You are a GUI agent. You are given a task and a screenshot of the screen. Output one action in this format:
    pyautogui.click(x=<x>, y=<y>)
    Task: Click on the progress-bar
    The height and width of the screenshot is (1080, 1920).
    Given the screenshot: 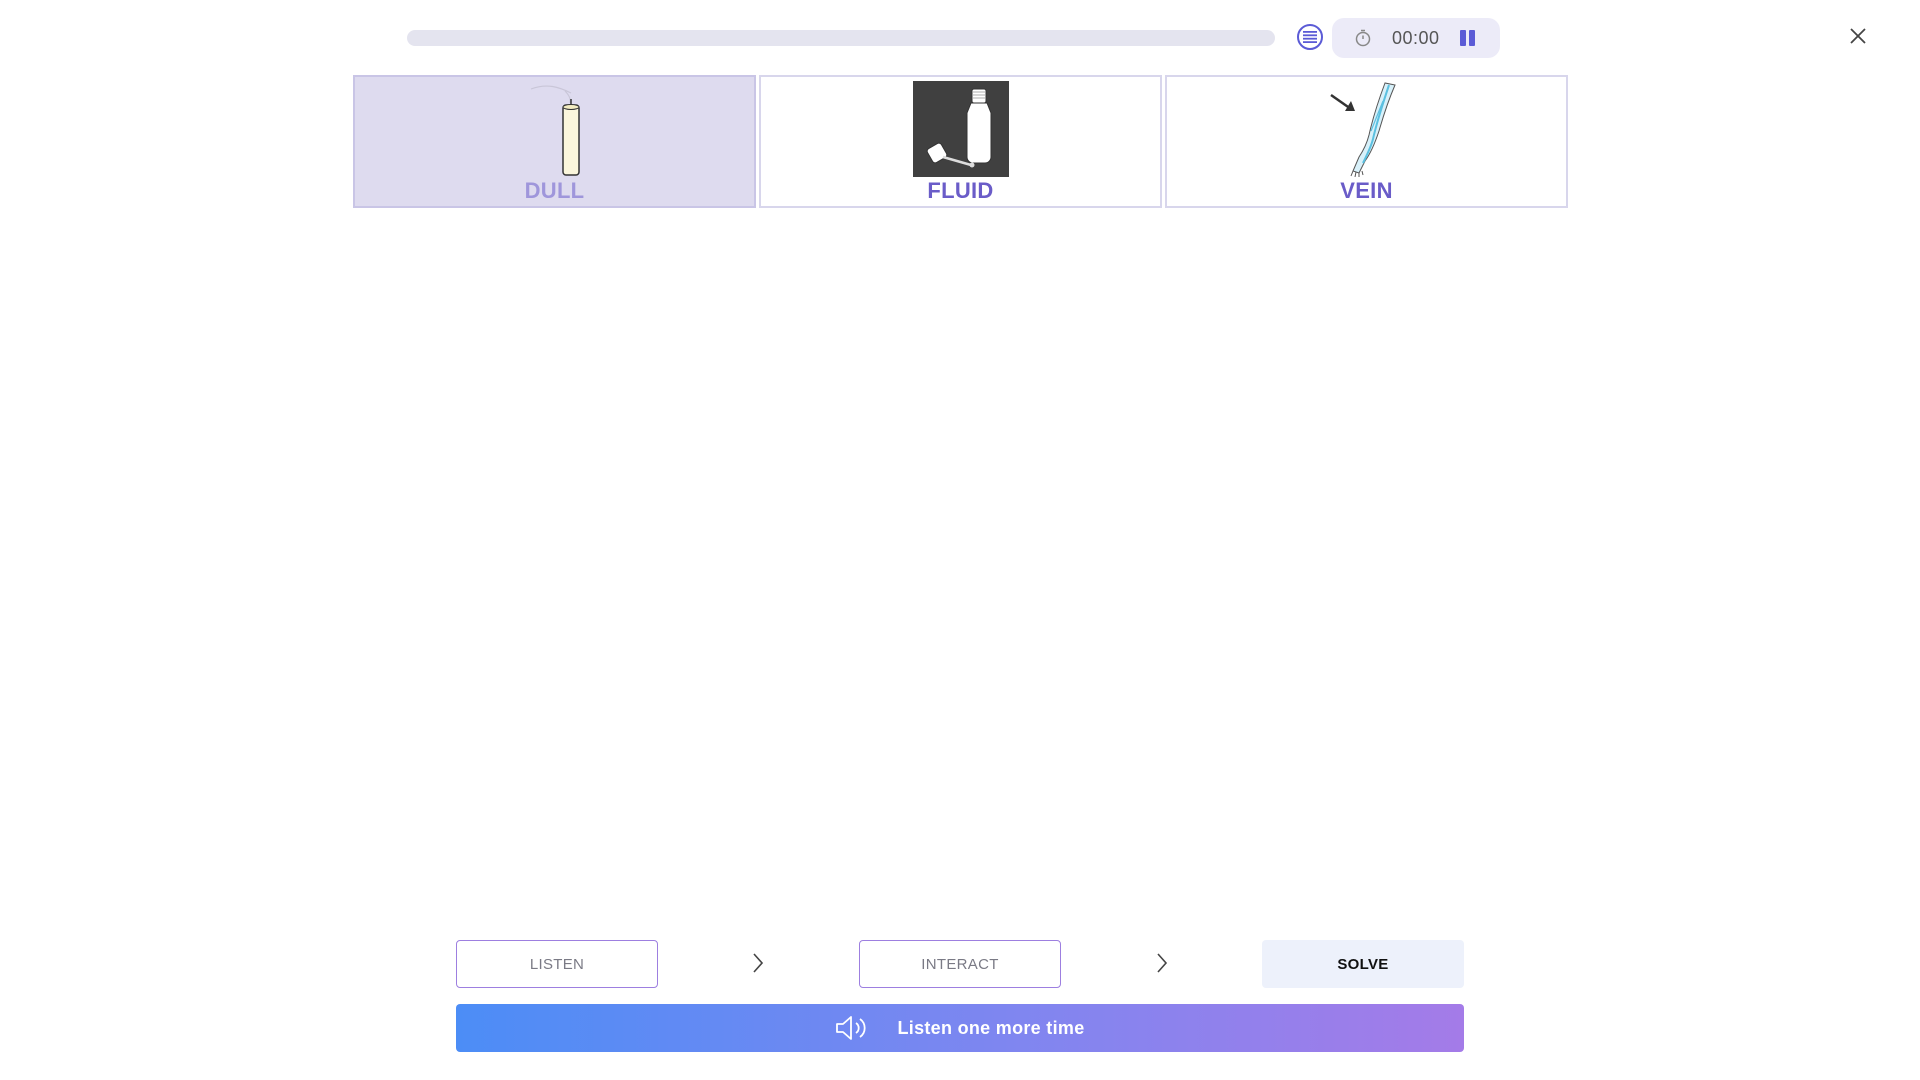 What is the action you would take?
    pyautogui.click(x=841, y=38)
    